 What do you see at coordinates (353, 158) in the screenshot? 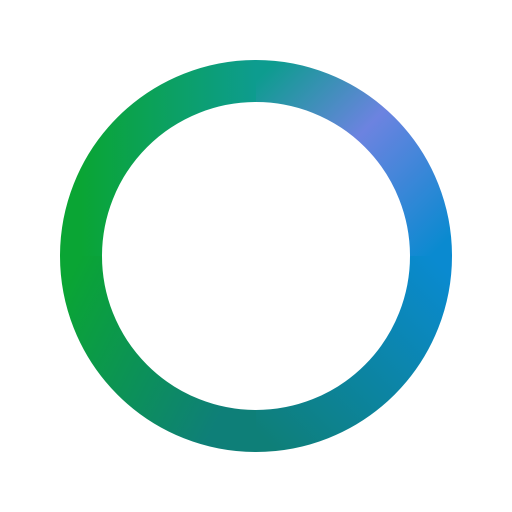
I see `ring-segment-top-right` at bounding box center [353, 158].